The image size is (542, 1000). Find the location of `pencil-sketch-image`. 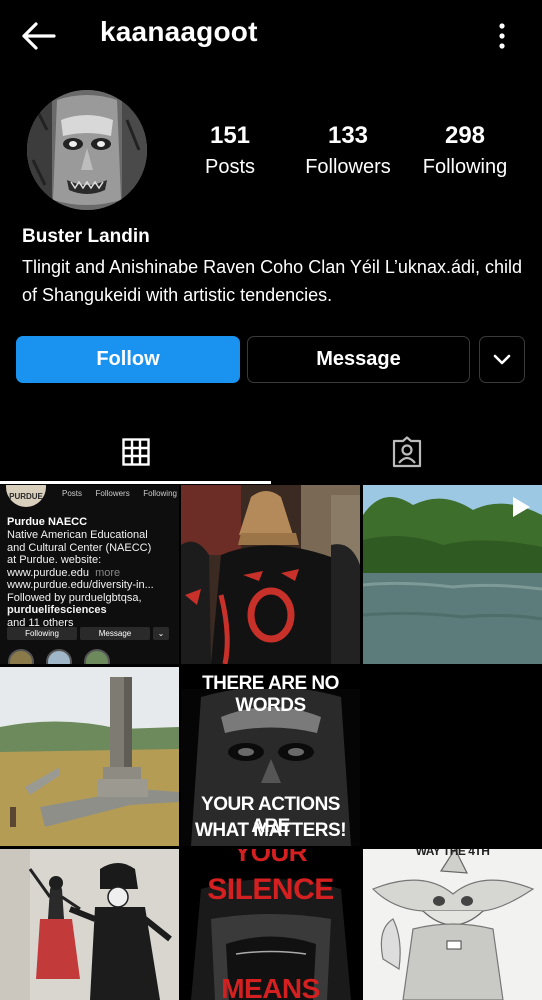

pencil-sketch-image is located at coordinates (452, 924).